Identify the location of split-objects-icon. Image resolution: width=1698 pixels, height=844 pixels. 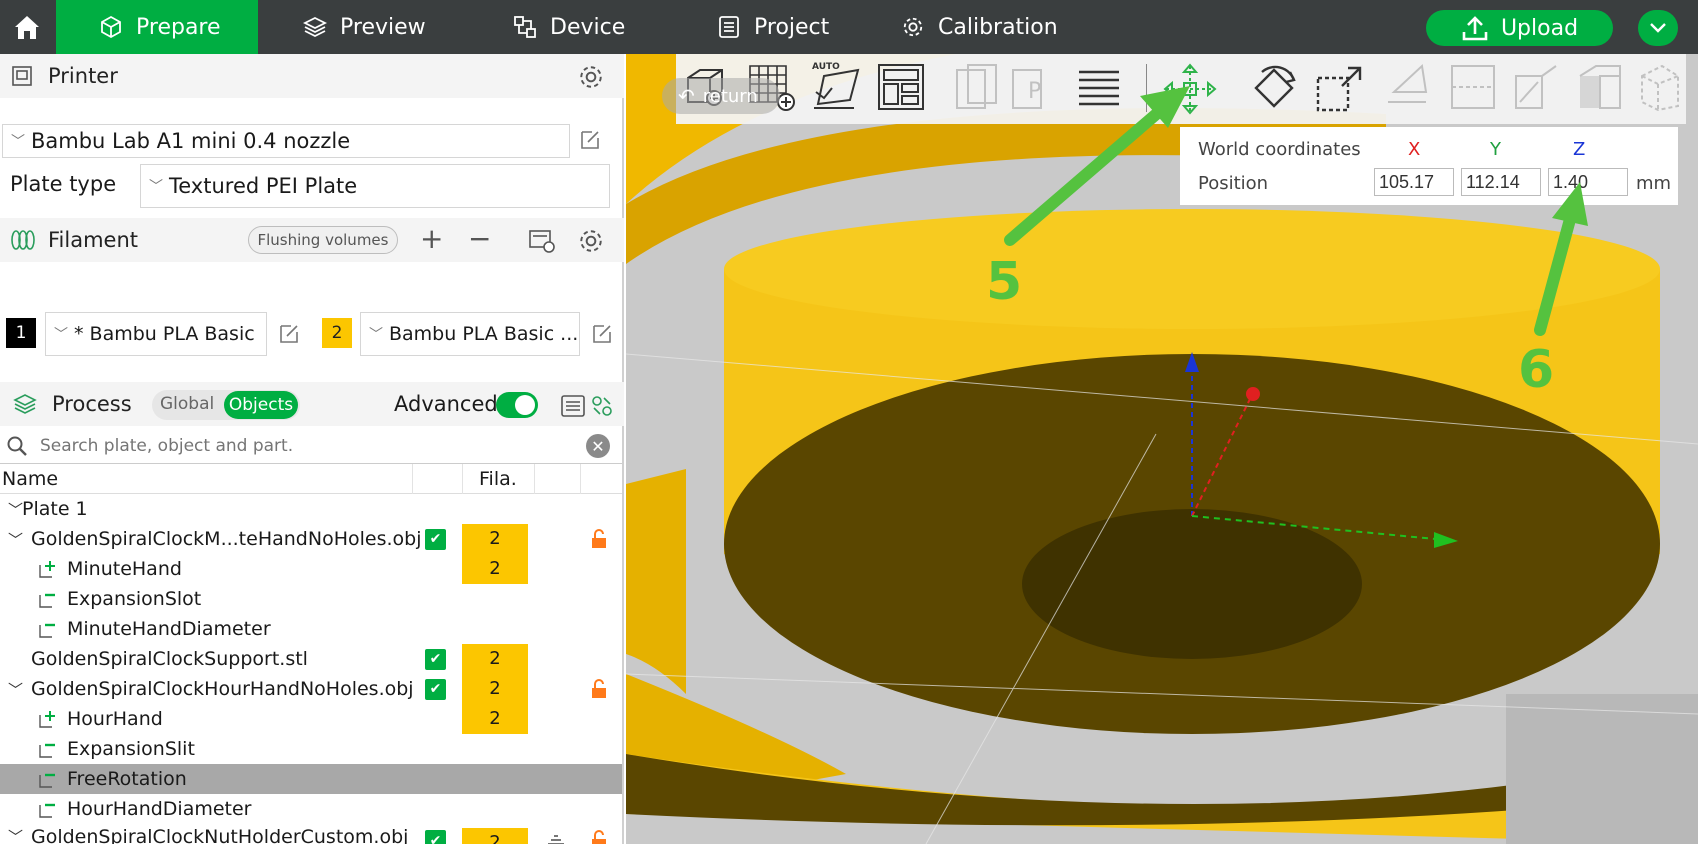
(977, 87).